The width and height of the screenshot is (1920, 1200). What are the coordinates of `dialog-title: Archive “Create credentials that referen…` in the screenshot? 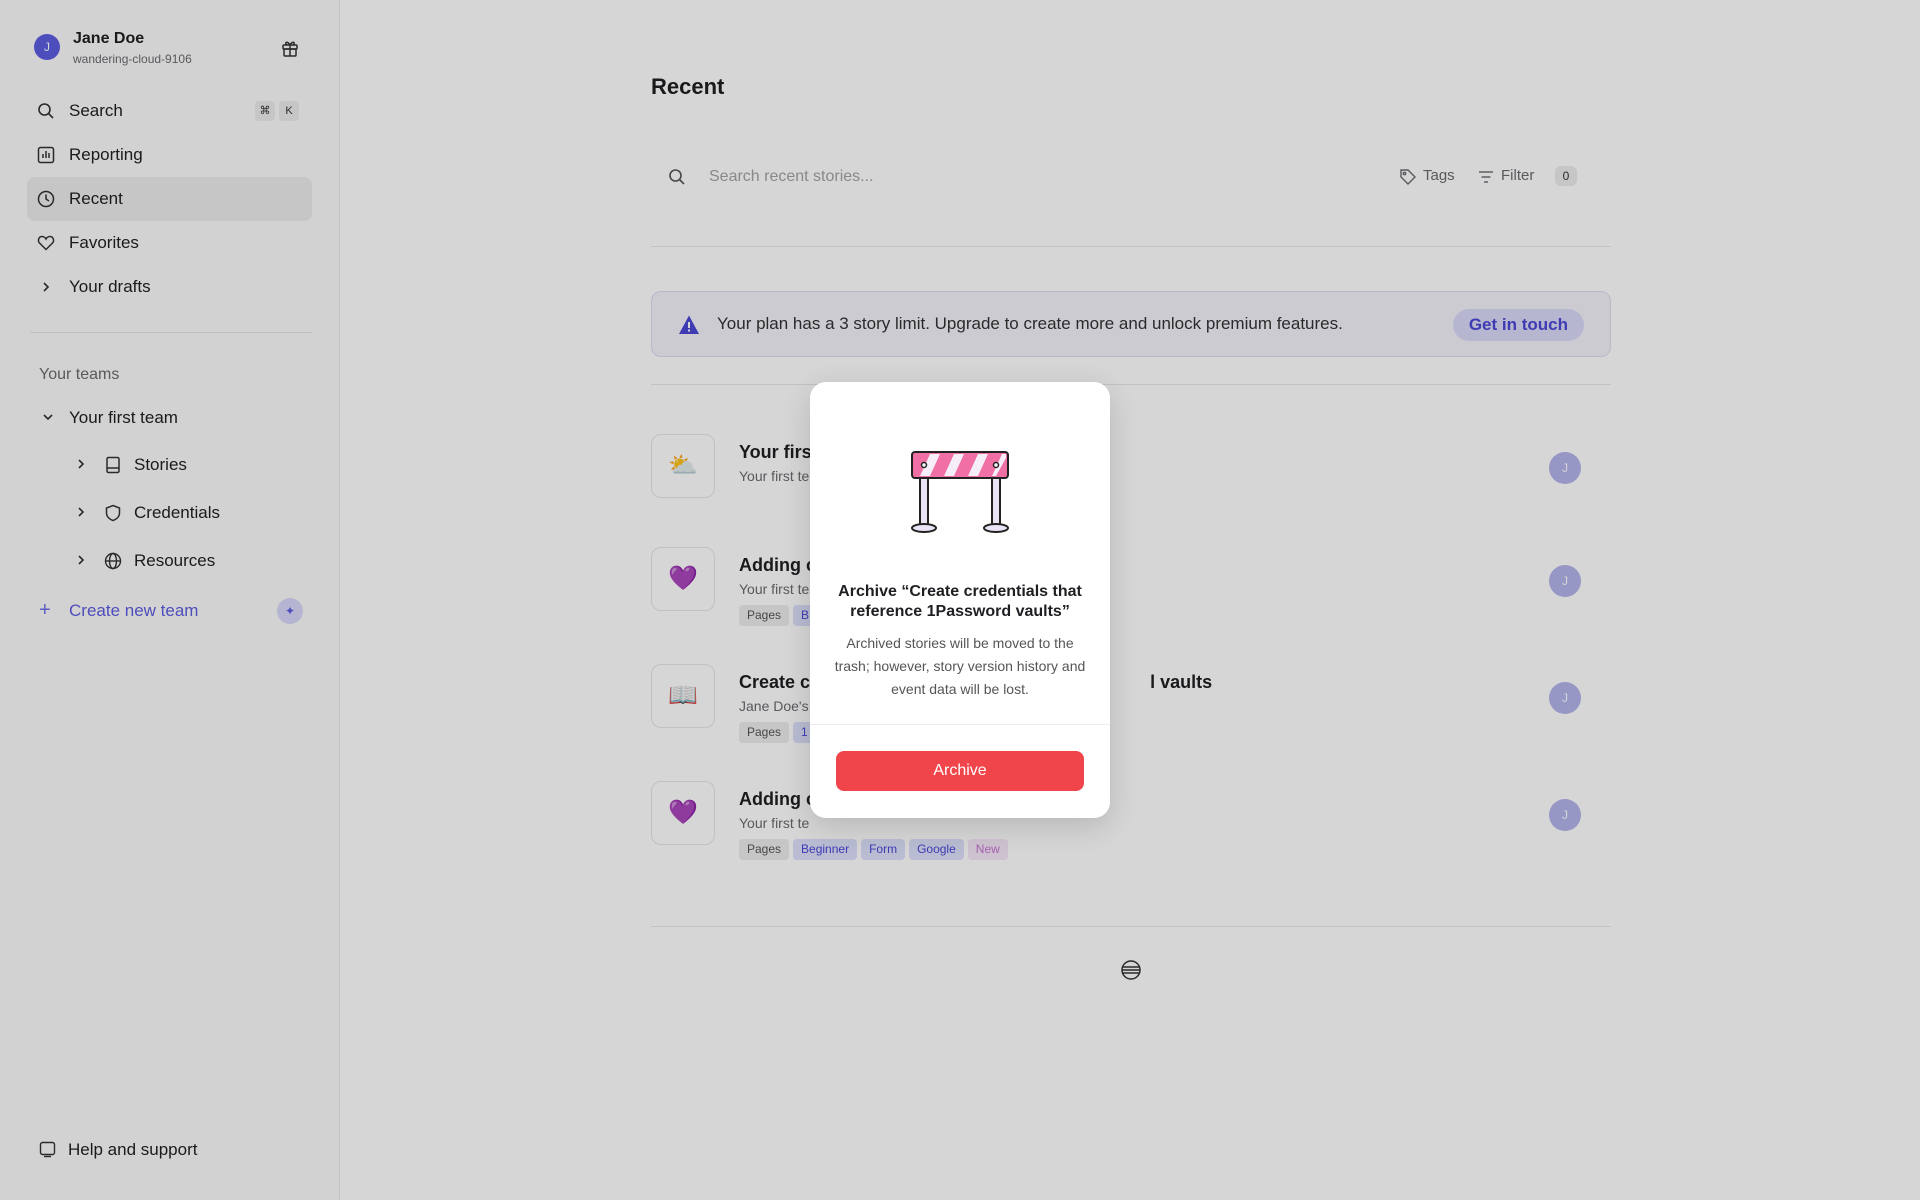 It's located at (960, 601).